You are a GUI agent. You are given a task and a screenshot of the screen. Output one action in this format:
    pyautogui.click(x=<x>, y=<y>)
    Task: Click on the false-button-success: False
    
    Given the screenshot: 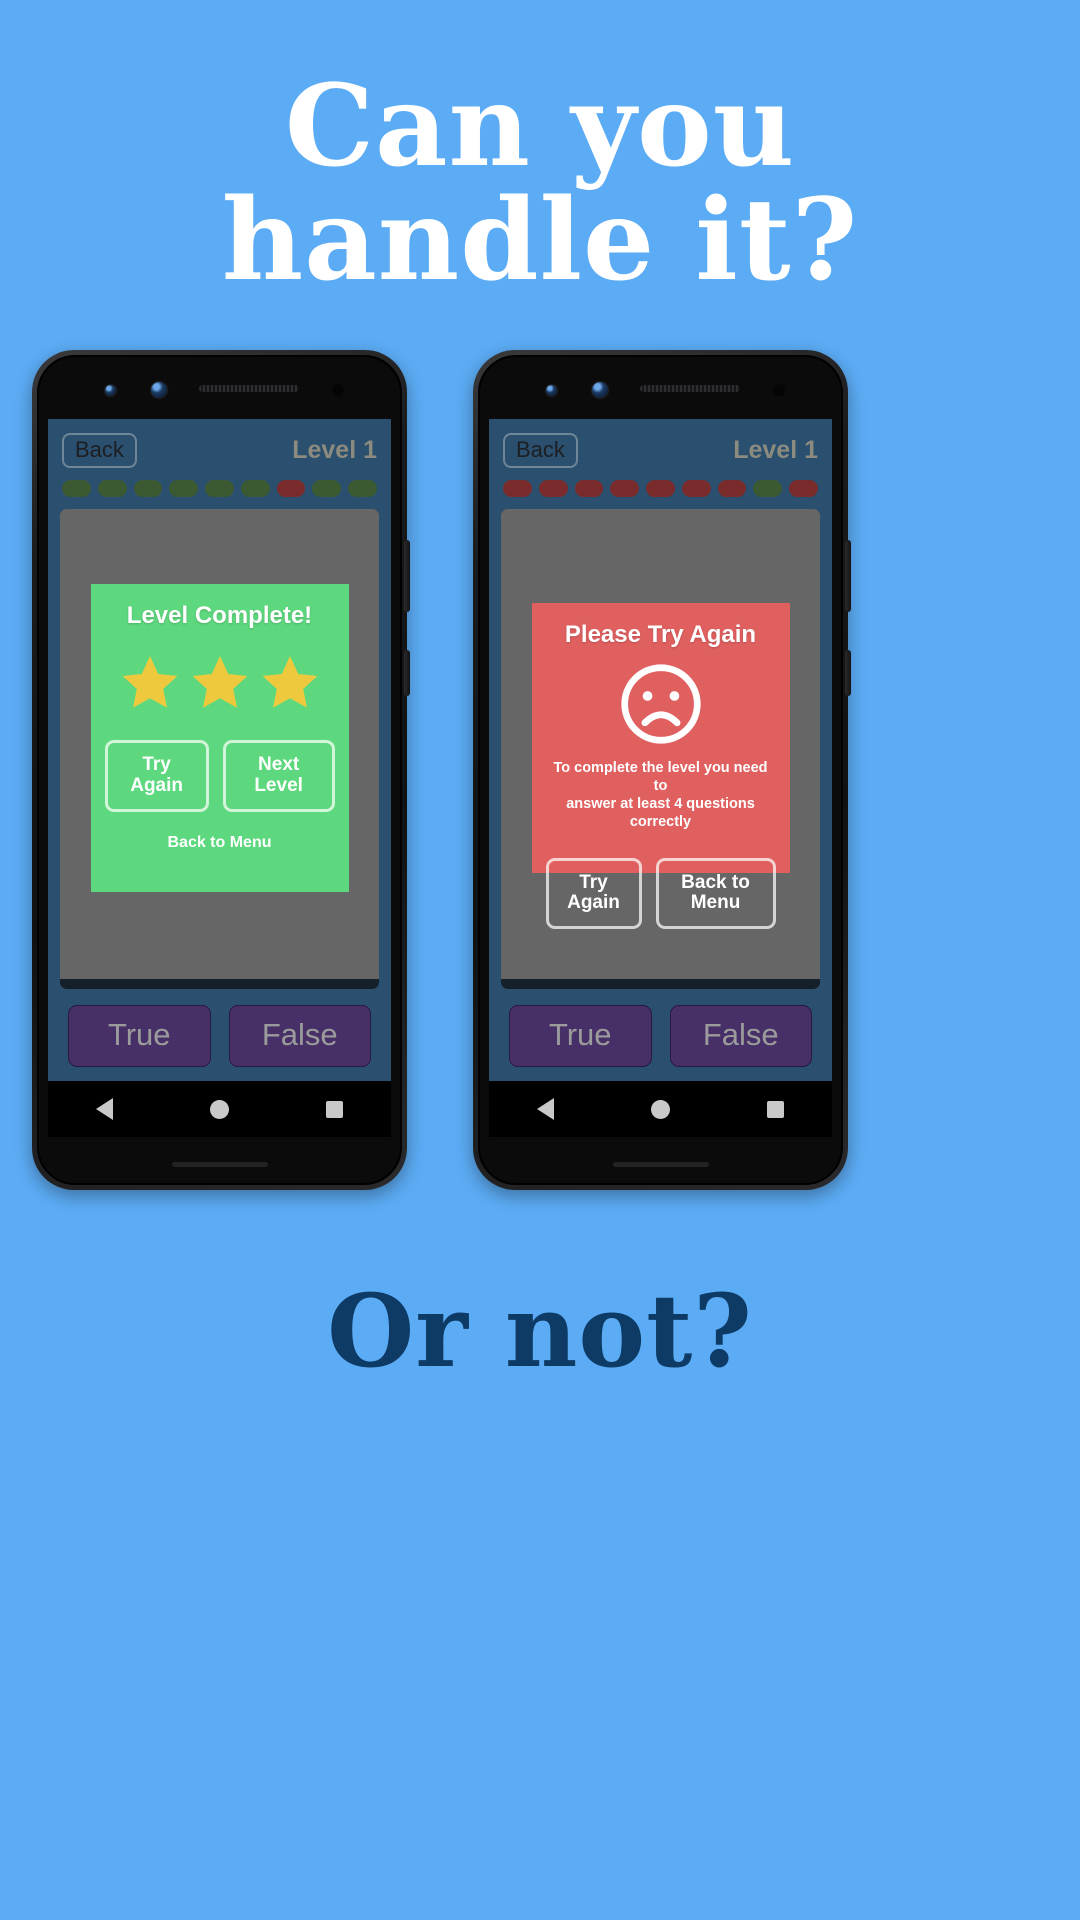 What is the action you would take?
    pyautogui.click(x=299, y=1036)
    